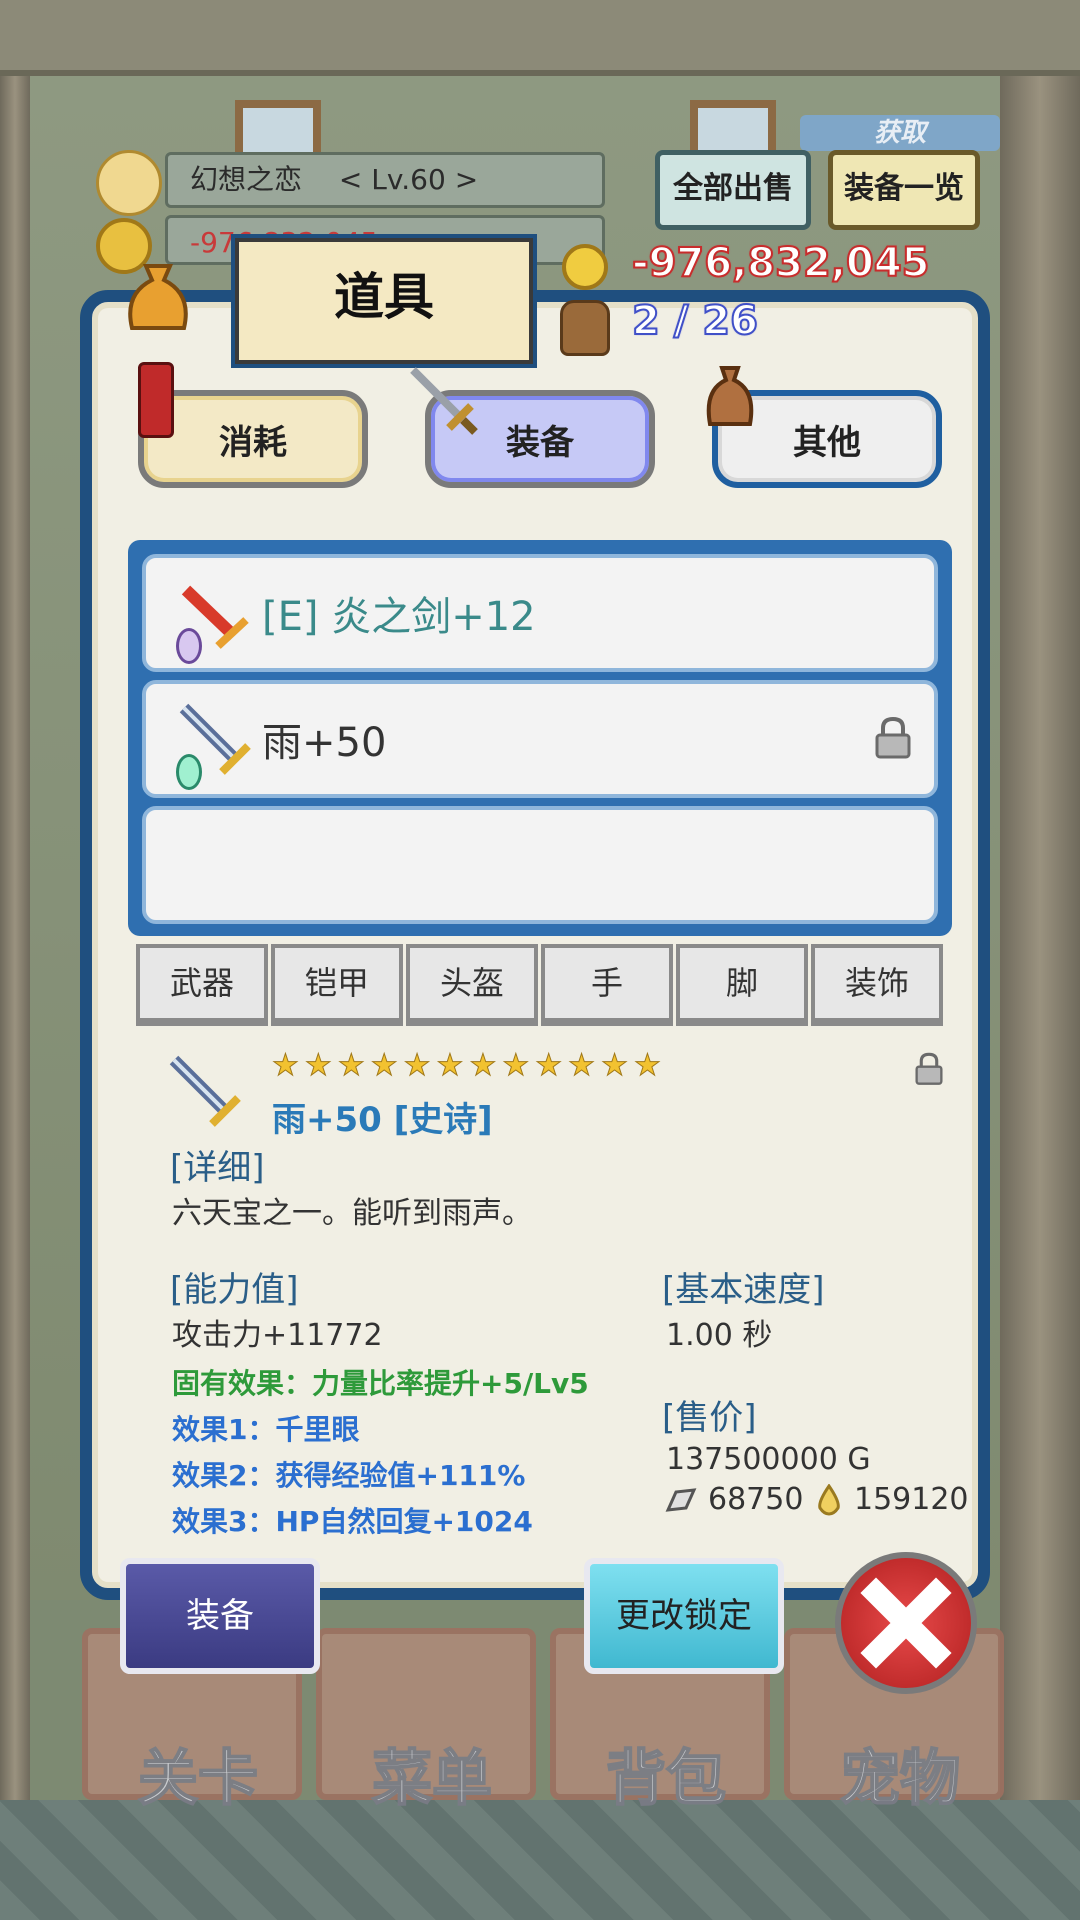 The width and height of the screenshot is (1080, 1920). What do you see at coordinates (426, 1721) in the screenshot?
I see `nav-menu: 菜单` at bounding box center [426, 1721].